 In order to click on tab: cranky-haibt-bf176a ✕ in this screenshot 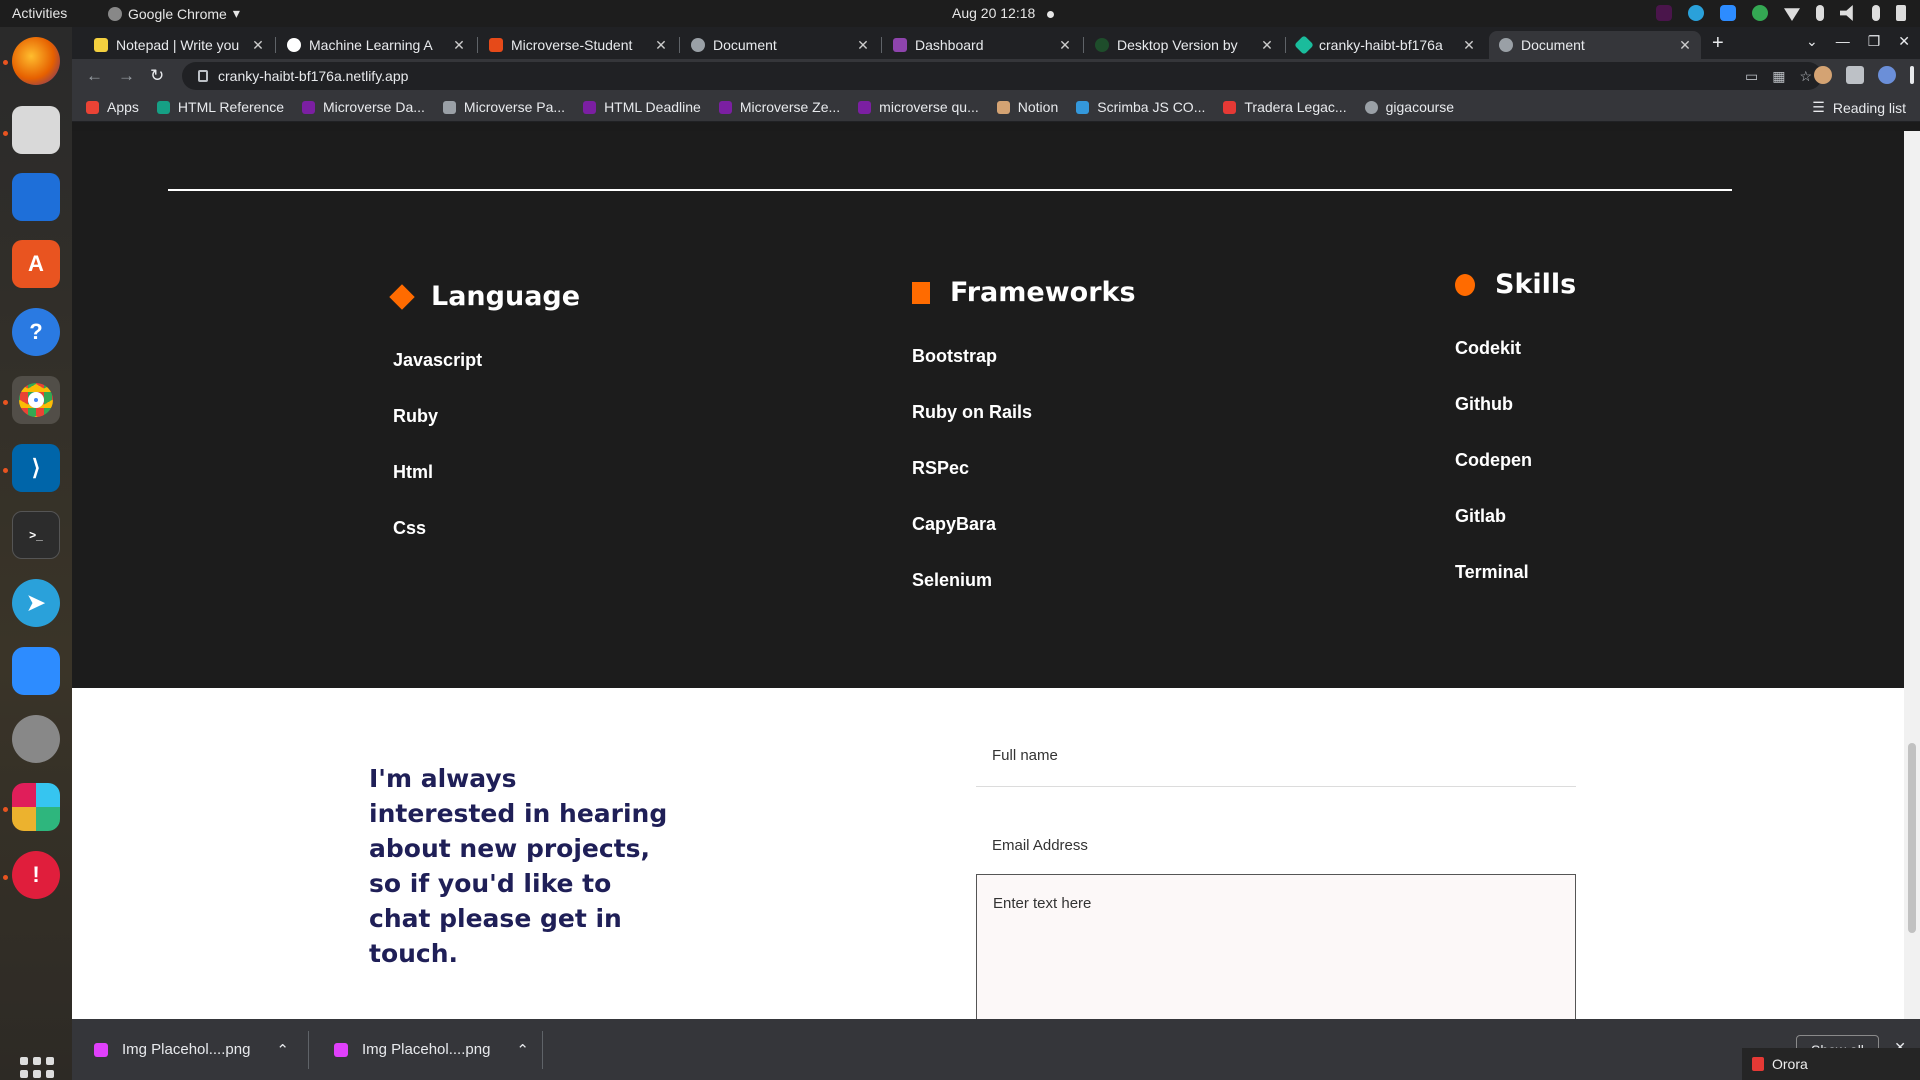, I will do `click(1386, 45)`.